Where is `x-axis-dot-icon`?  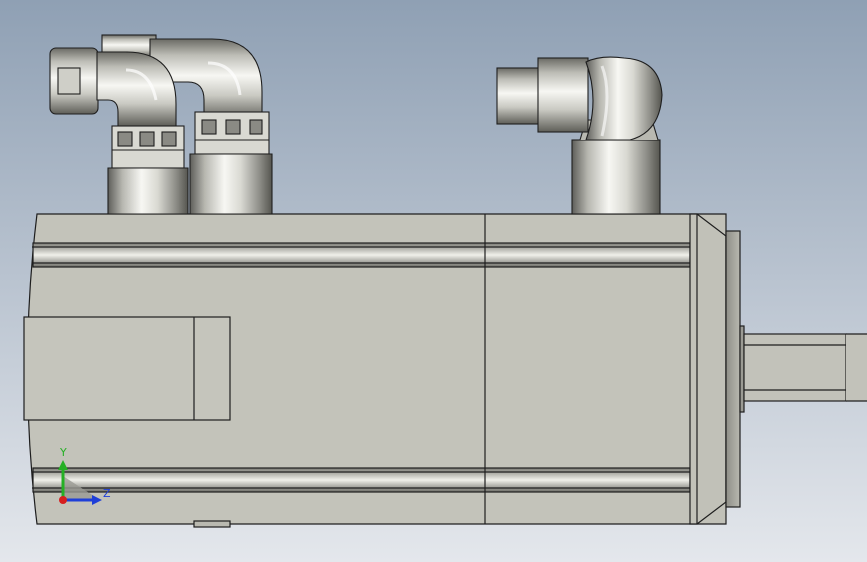 x-axis-dot-icon is located at coordinates (63, 500).